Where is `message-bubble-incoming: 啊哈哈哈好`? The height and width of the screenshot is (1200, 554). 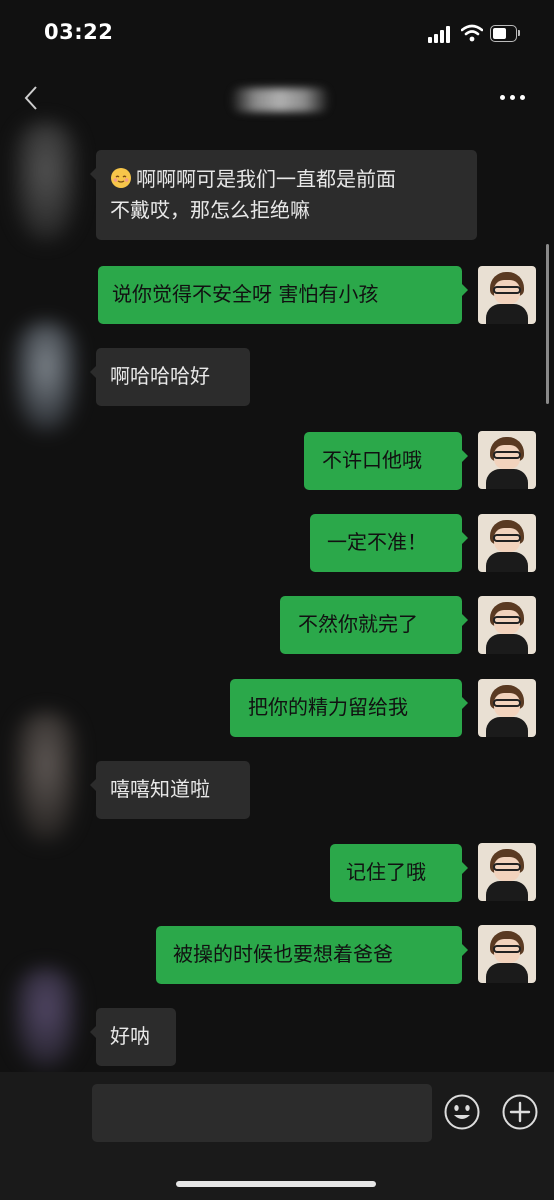 message-bubble-incoming: 啊哈哈哈好 is located at coordinates (170, 377).